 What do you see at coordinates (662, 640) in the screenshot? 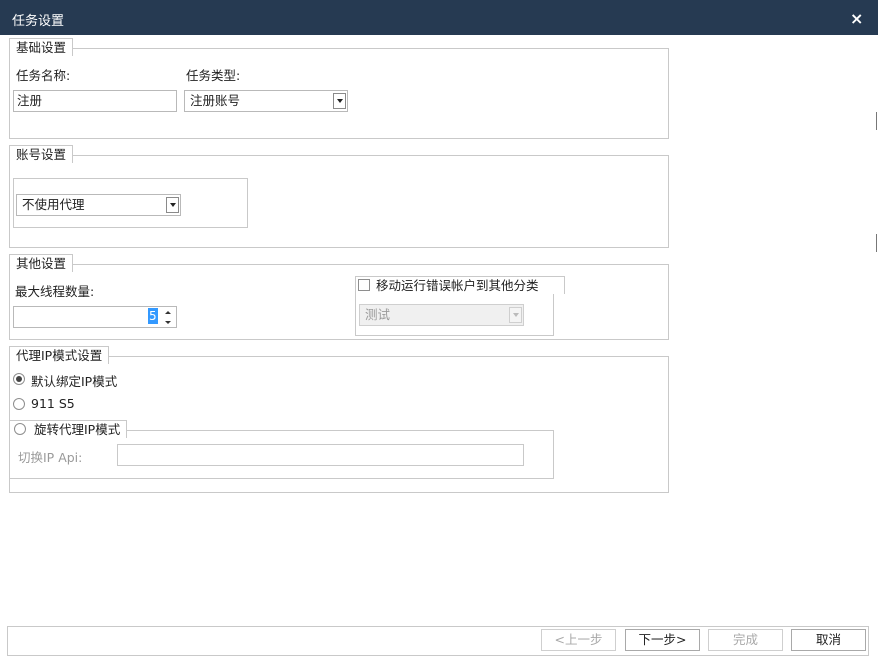
I see `next-button: 下一步>` at bounding box center [662, 640].